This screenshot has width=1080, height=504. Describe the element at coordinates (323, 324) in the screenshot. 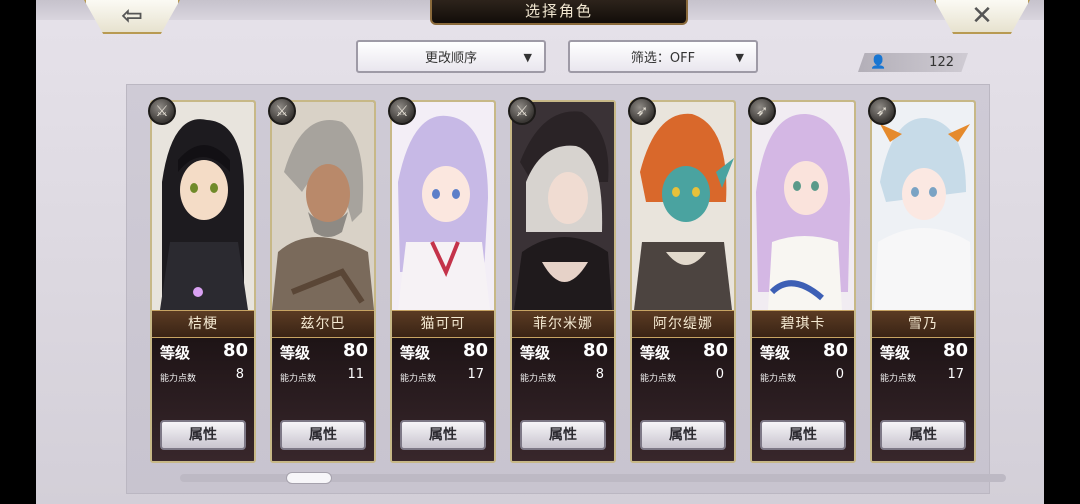

I see `character-name: 兹尔巴` at that location.